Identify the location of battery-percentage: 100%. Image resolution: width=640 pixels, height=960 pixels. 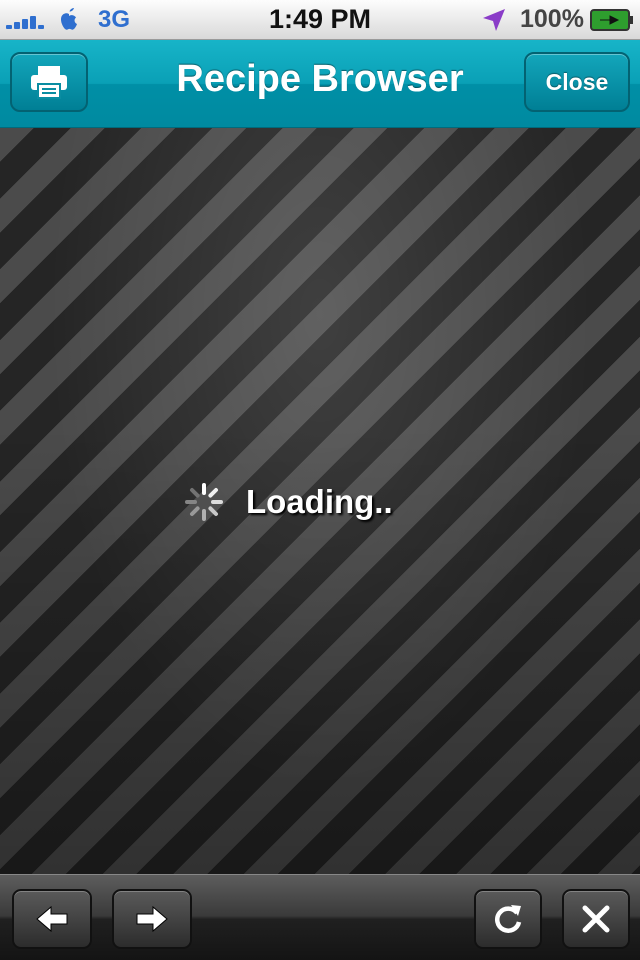
(552, 19).